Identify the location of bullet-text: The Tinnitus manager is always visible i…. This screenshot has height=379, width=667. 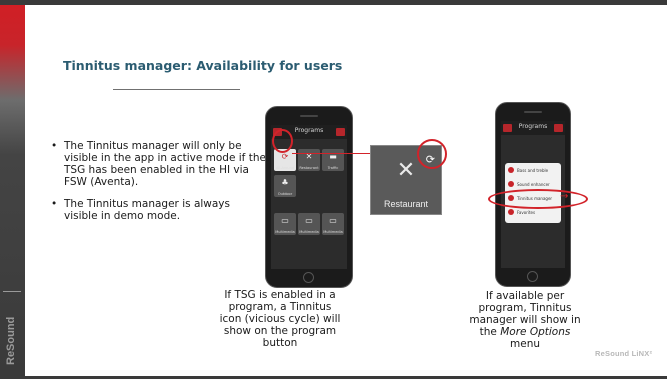
(147, 210).